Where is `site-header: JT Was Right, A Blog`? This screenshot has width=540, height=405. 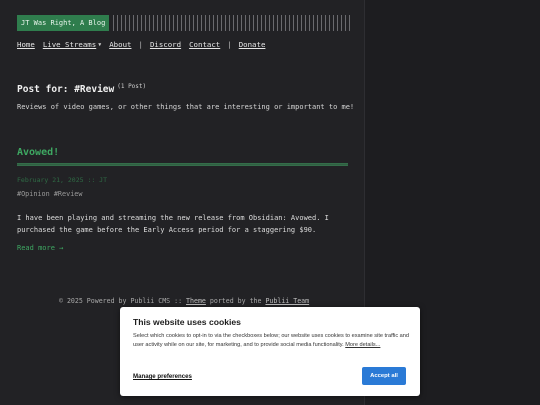
site-header: JT Was Right, A Blog is located at coordinates (185, 23).